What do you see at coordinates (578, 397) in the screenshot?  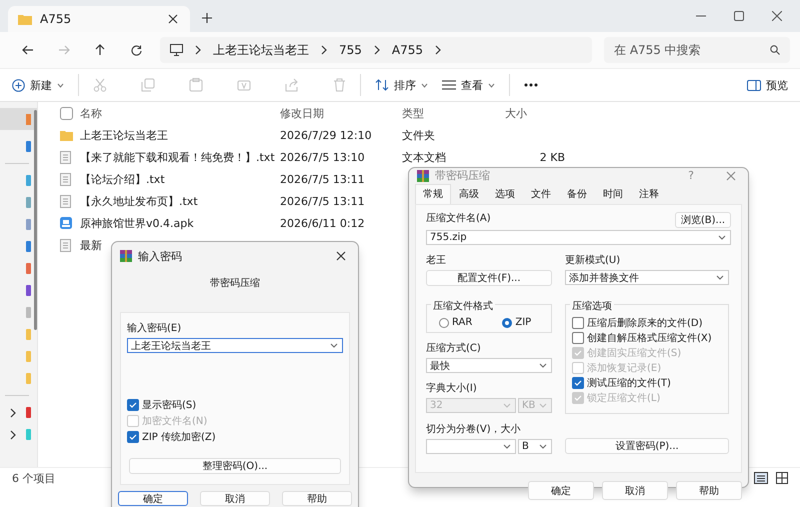 I see `check-icon` at bounding box center [578, 397].